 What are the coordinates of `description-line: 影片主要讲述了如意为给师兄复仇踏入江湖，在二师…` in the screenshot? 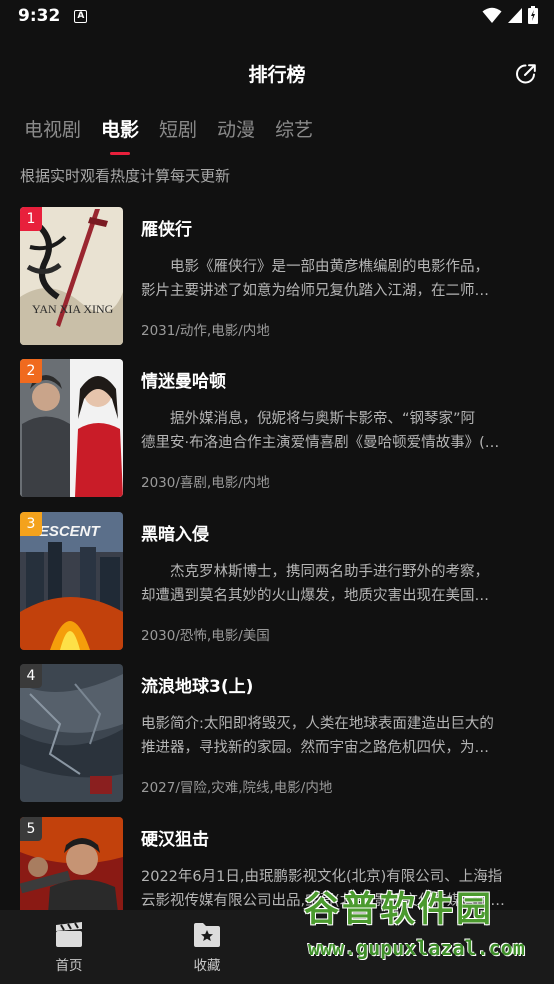 It's located at (315, 291).